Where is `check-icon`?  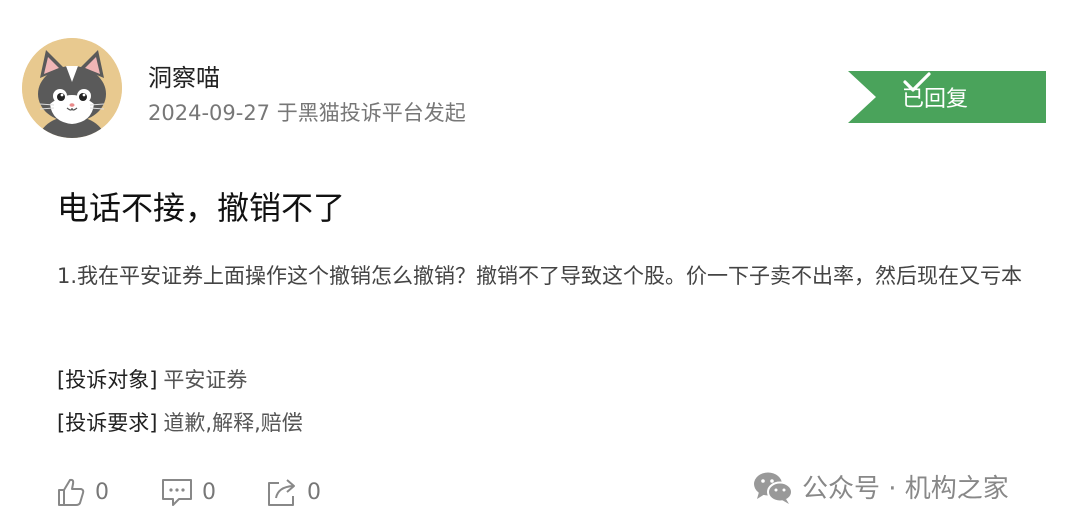
check-icon is located at coordinates (917, 82).